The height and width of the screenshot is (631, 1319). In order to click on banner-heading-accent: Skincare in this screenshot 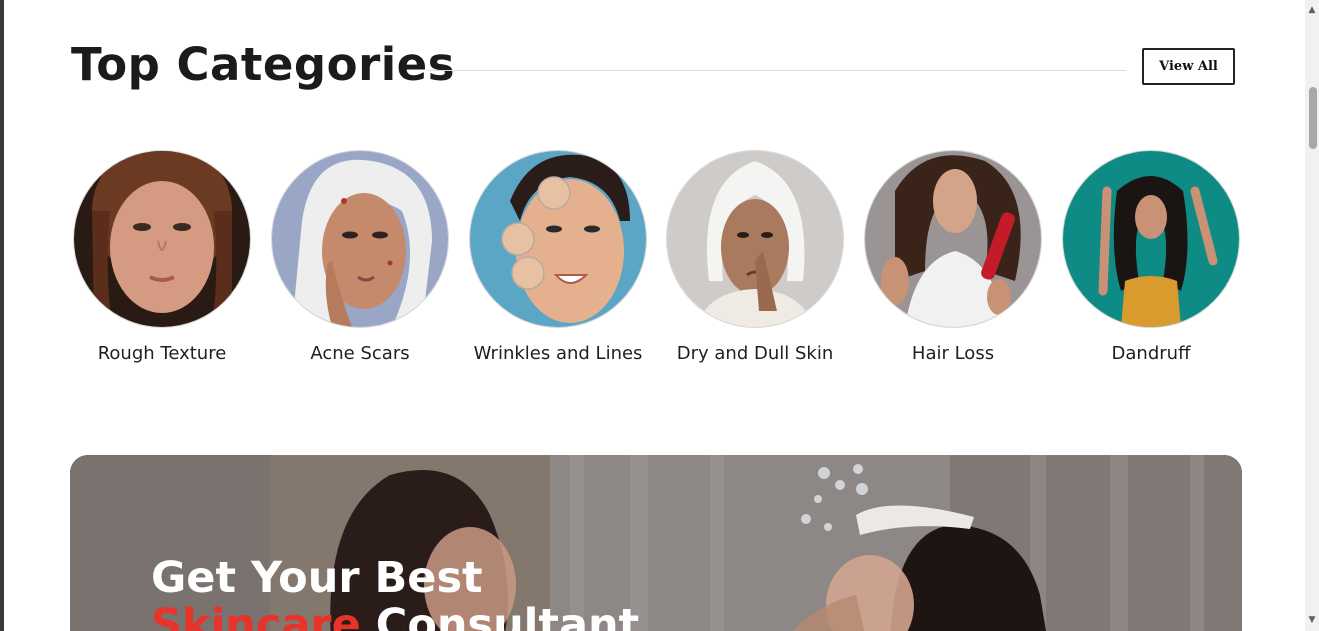, I will do `click(256, 615)`.